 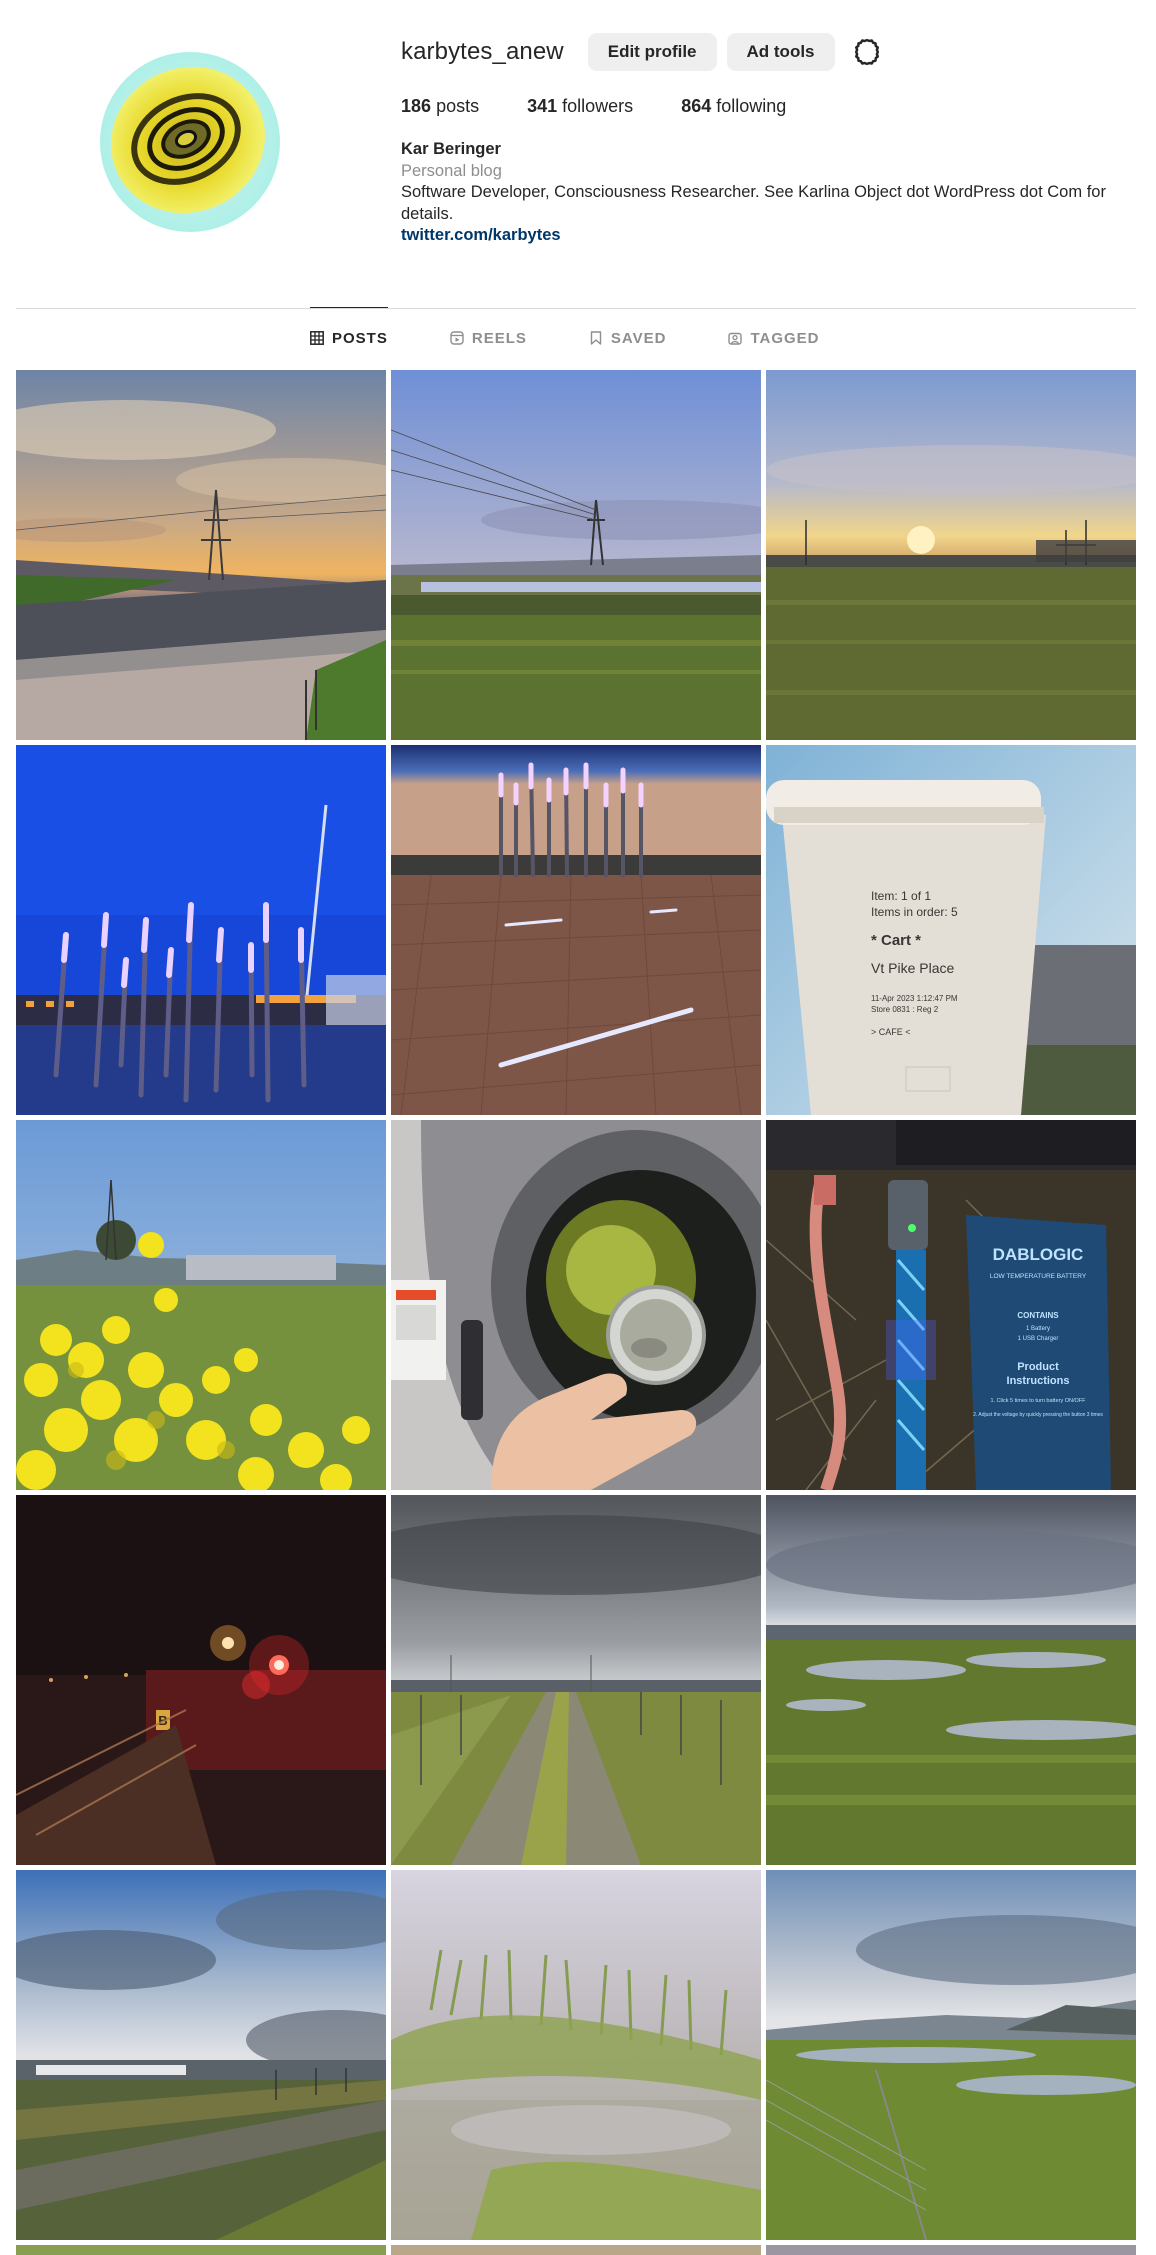 I want to click on tab-tagged-label: TAGGED, so click(x=785, y=338).